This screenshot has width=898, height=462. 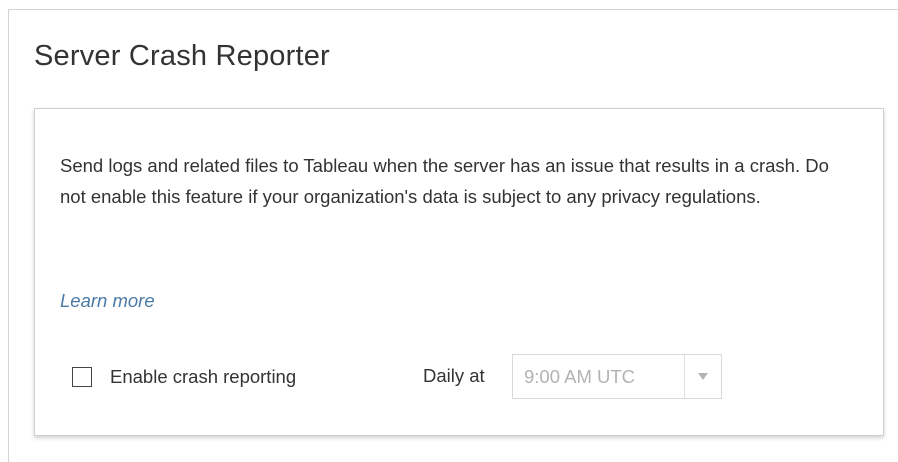 What do you see at coordinates (82, 377) in the screenshot?
I see `enable-crash-reporting-checkbox` at bounding box center [82, 377].